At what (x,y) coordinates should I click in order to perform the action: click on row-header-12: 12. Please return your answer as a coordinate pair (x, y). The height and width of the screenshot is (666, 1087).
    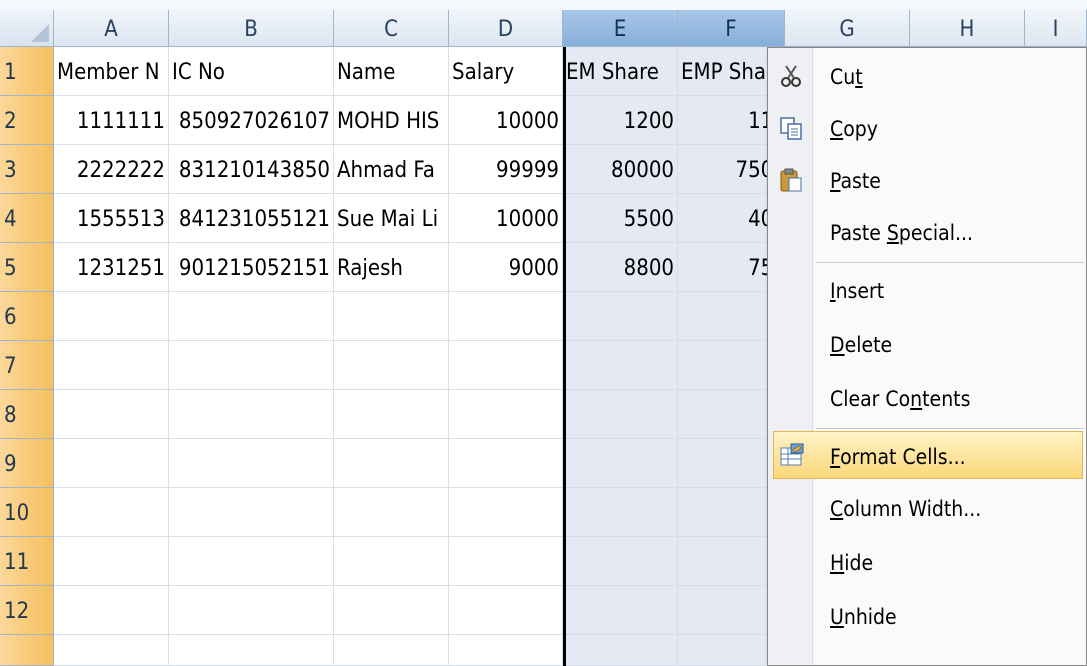
    Looking at the image, I should click on (27, 610).